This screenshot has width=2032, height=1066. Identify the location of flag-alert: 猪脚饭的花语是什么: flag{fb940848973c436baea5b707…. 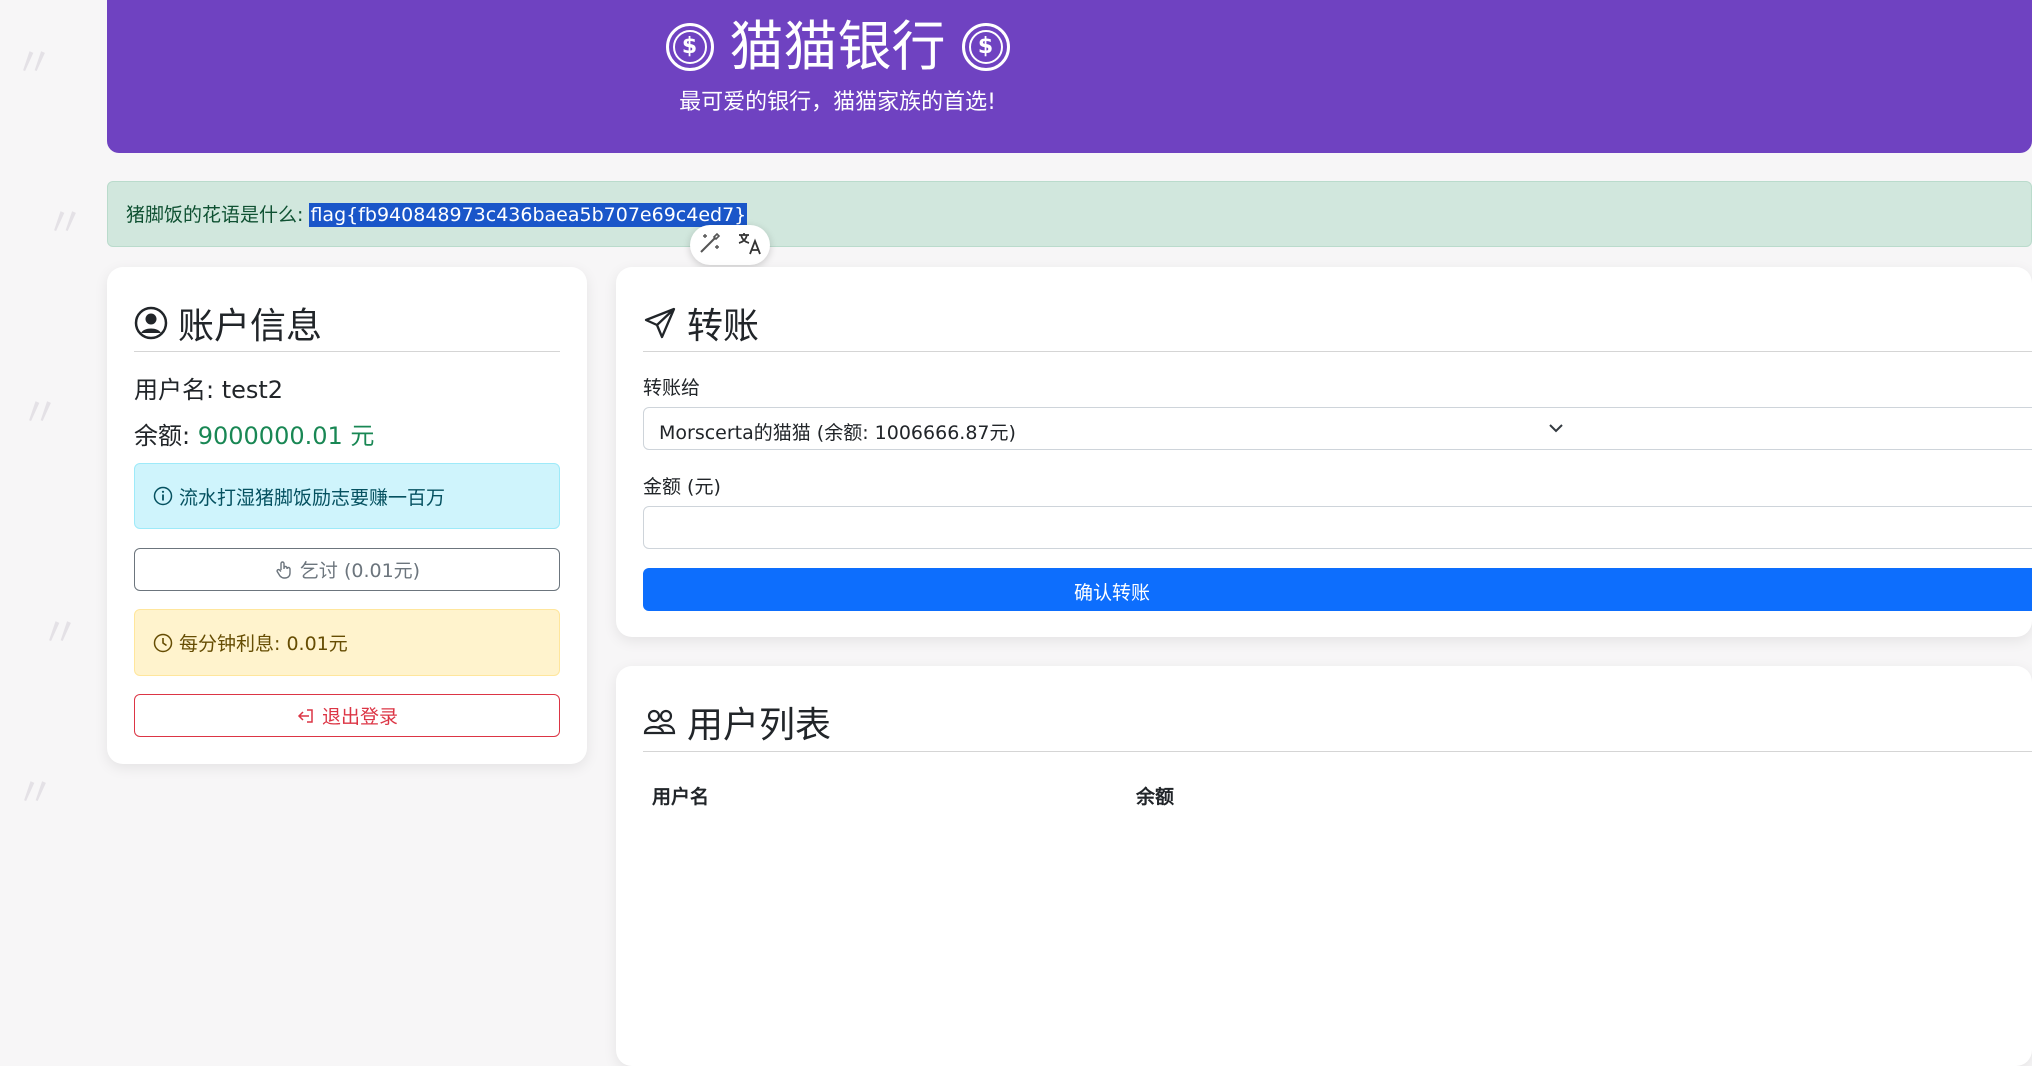
(1069, 214).